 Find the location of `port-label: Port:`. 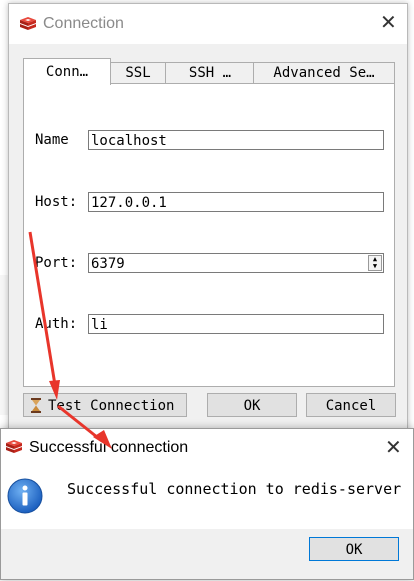

port-label: Port: is located at coordinates (56, 263).